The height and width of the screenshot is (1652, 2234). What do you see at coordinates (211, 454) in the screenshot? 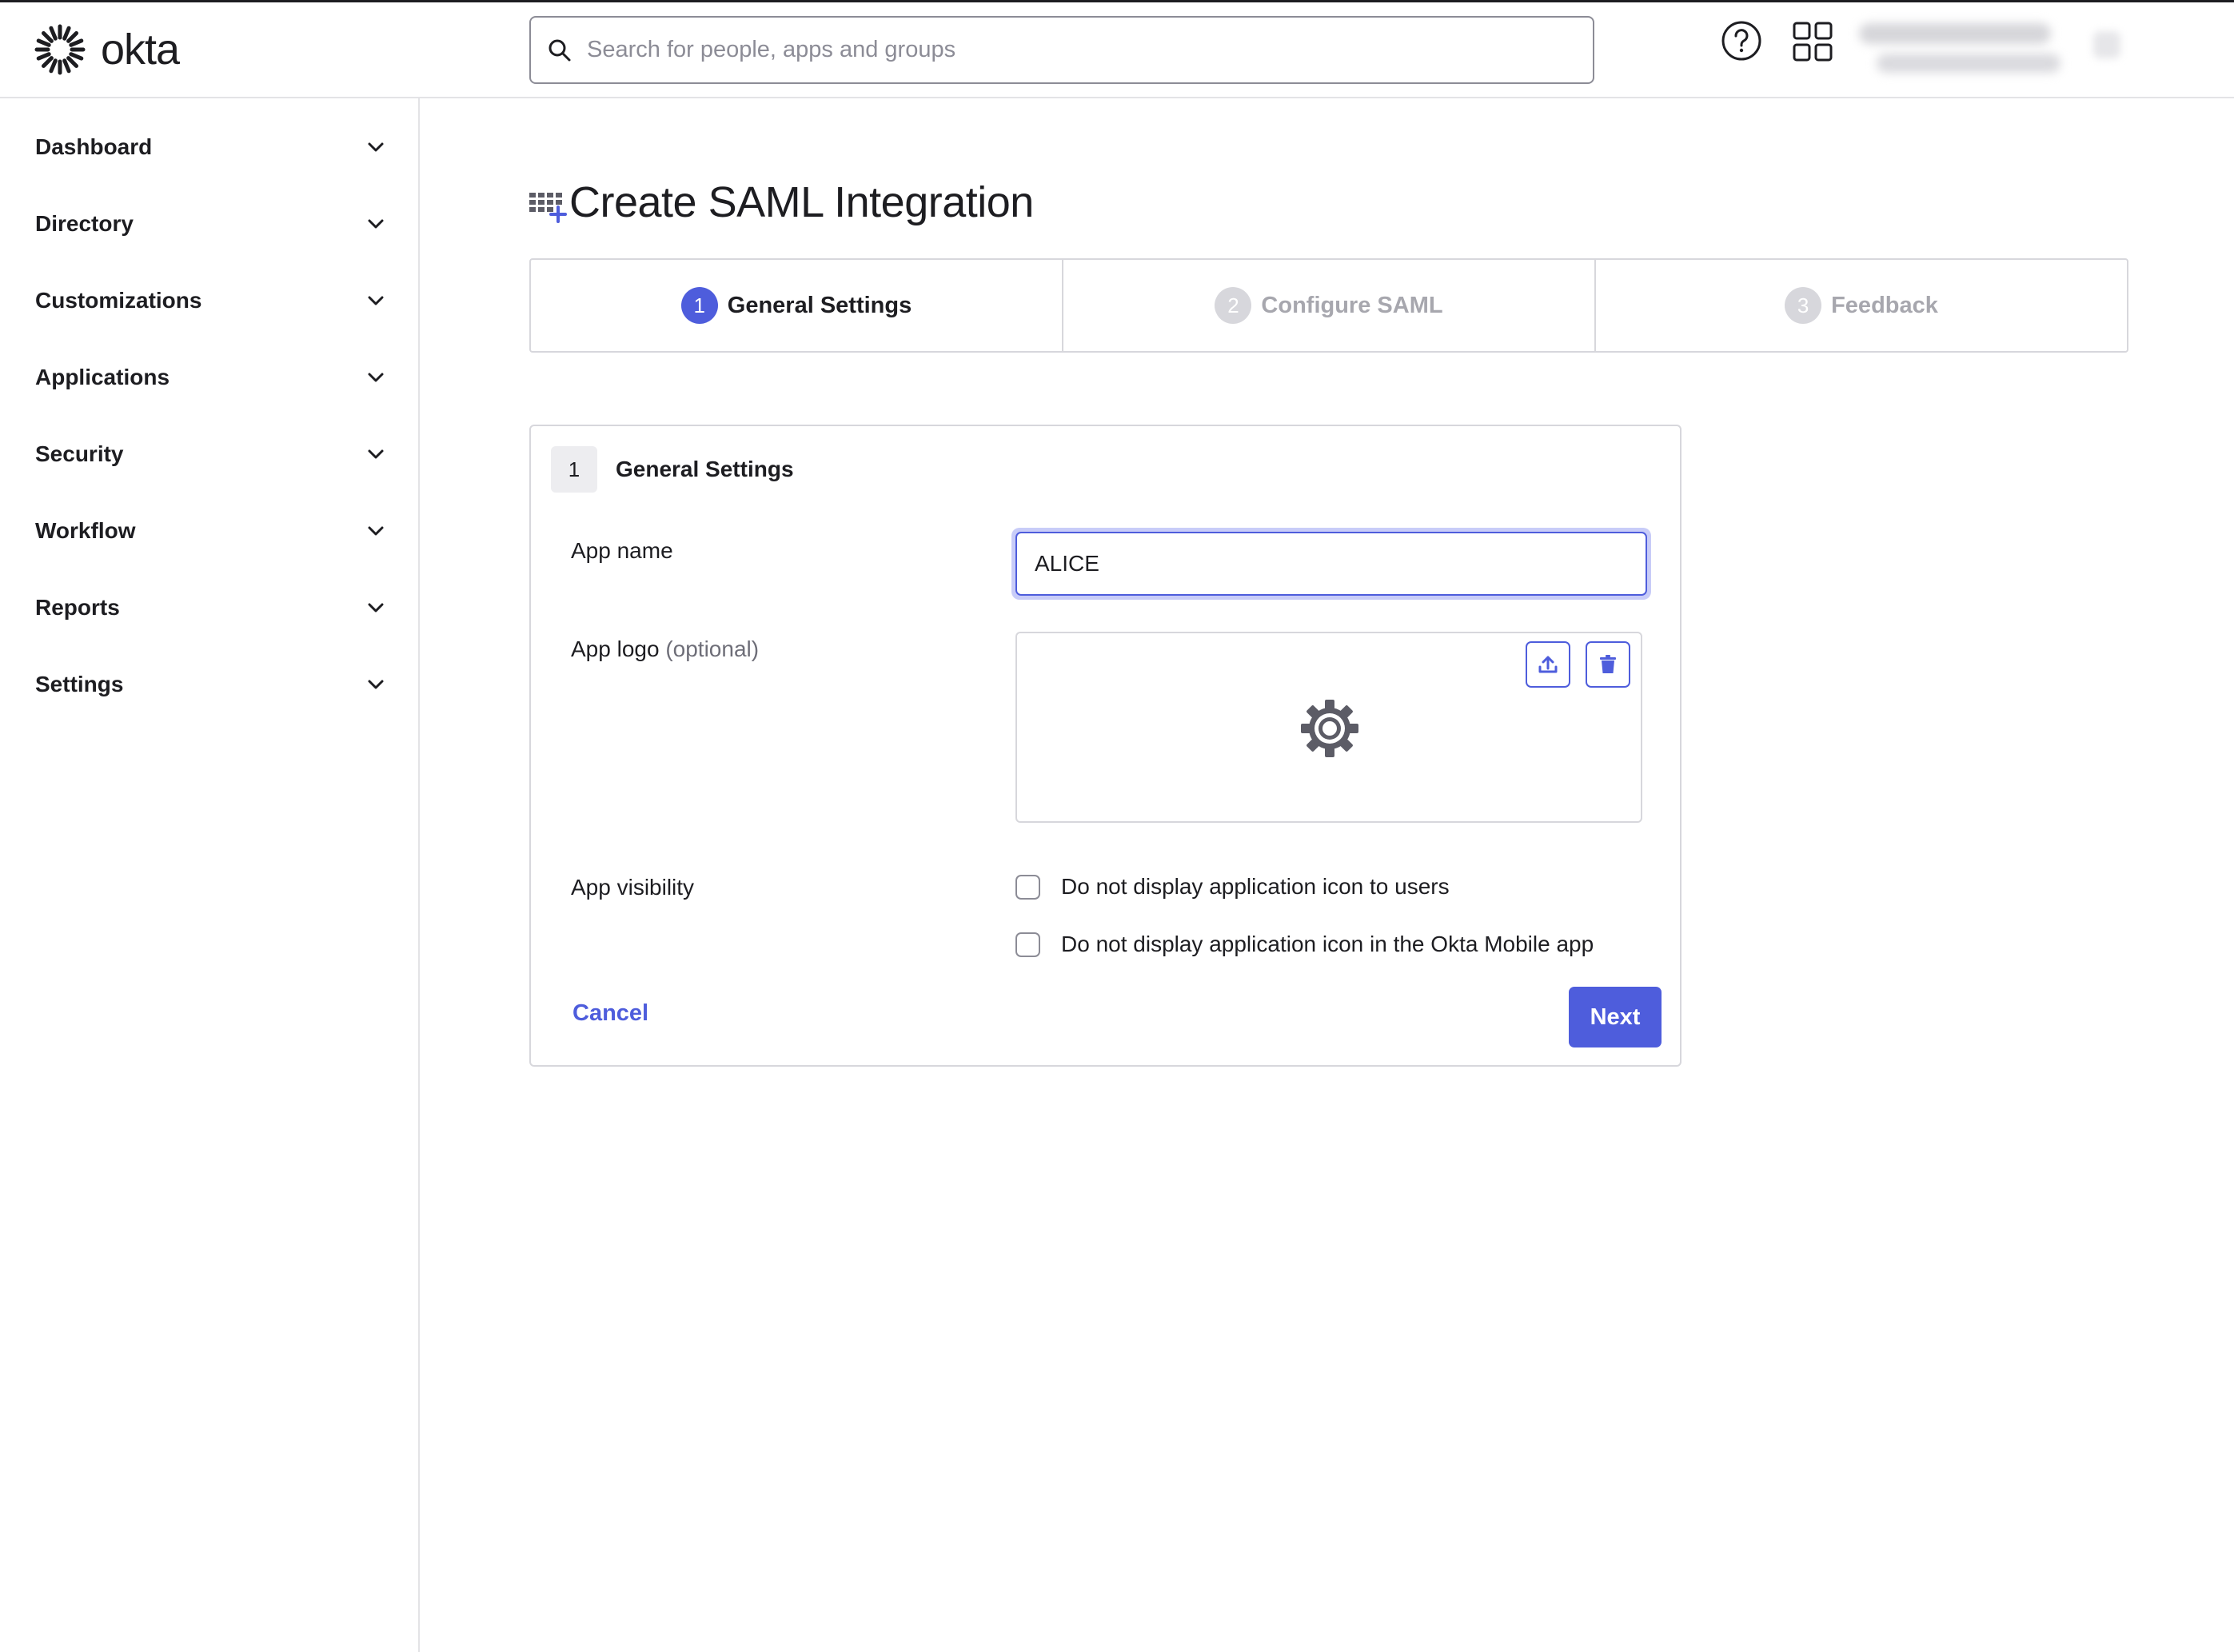
I see `sidebar-item-security: Security` at bounding box center [211, 454].